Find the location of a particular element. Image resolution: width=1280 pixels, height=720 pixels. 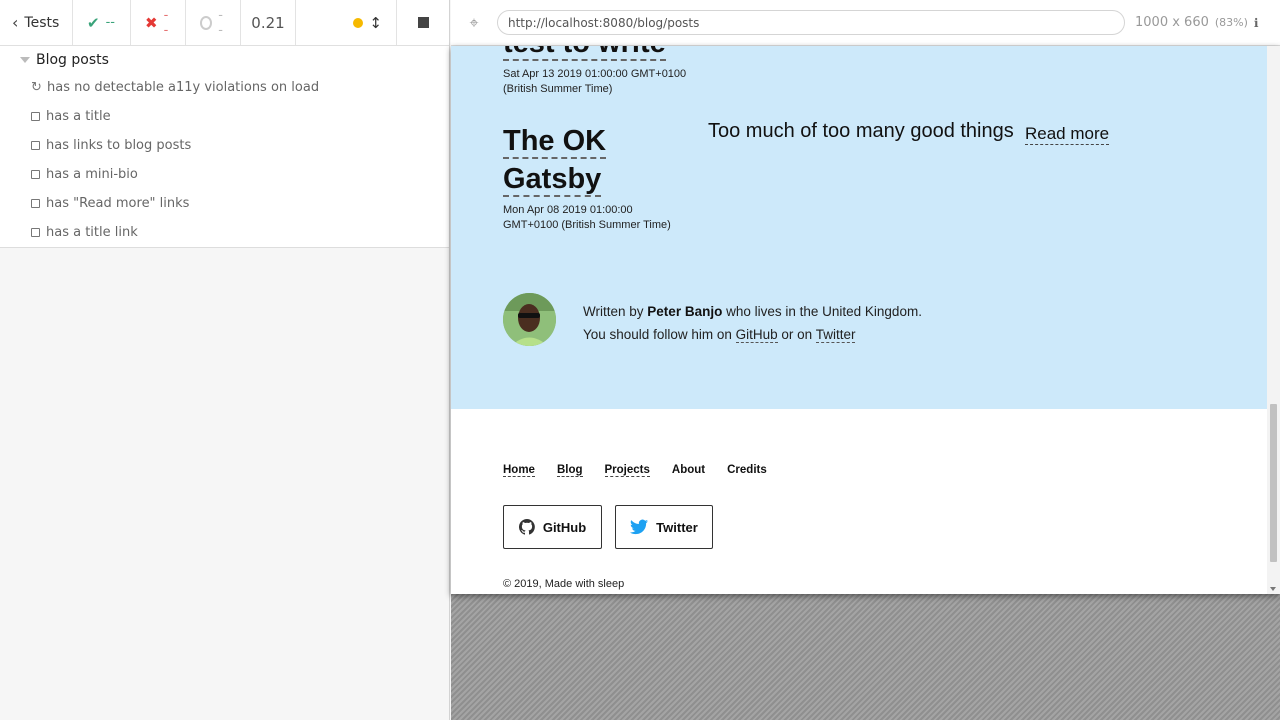

runner-toolbar: ‹ Tests ✔ -- ✖ -- -- 0.21 ↕ is located at coordinates (224, 23).